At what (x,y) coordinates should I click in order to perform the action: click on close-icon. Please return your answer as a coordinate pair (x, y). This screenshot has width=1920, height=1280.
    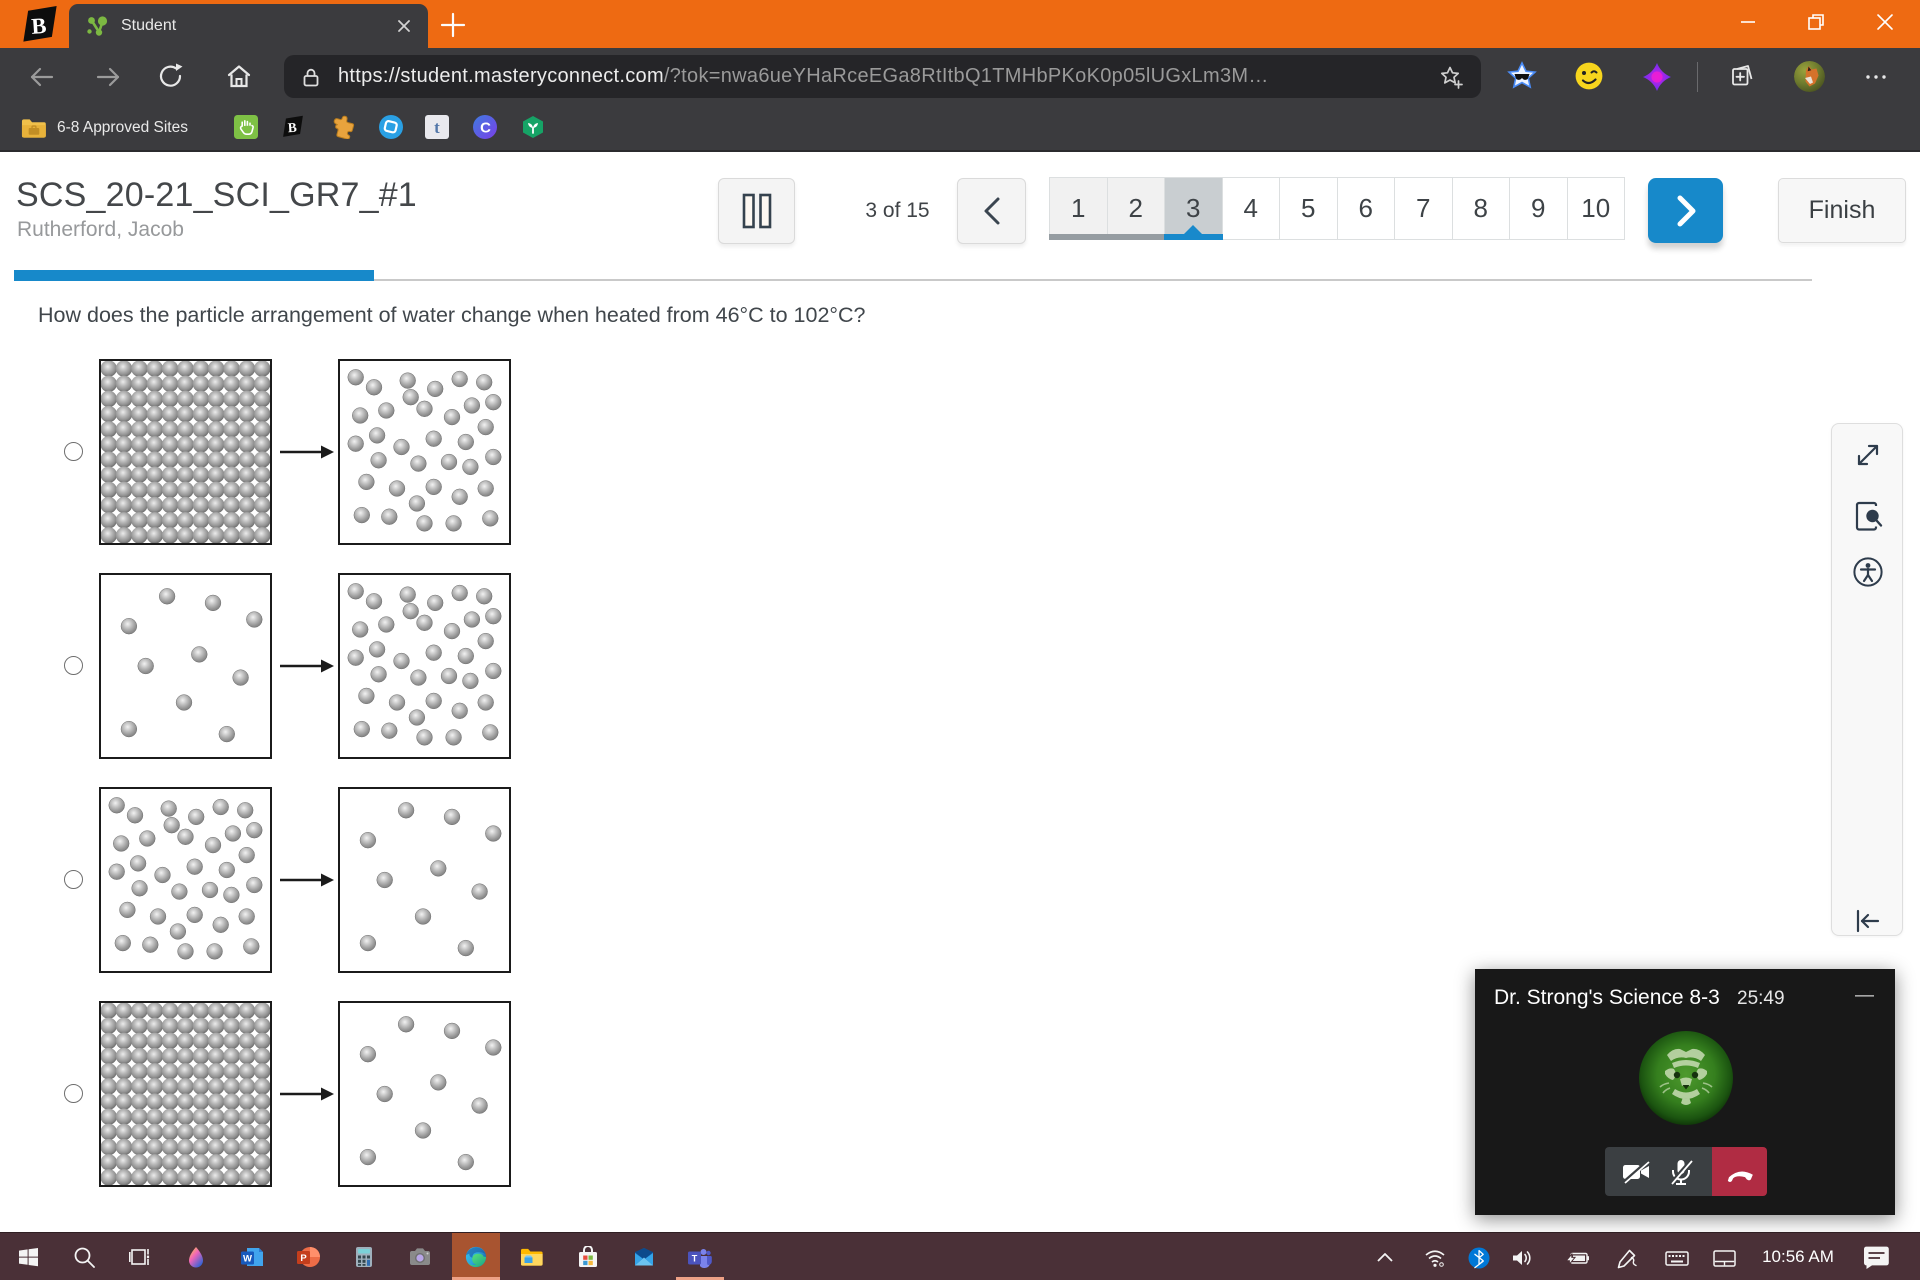
    Looking at the image, I should click on (404, 26).